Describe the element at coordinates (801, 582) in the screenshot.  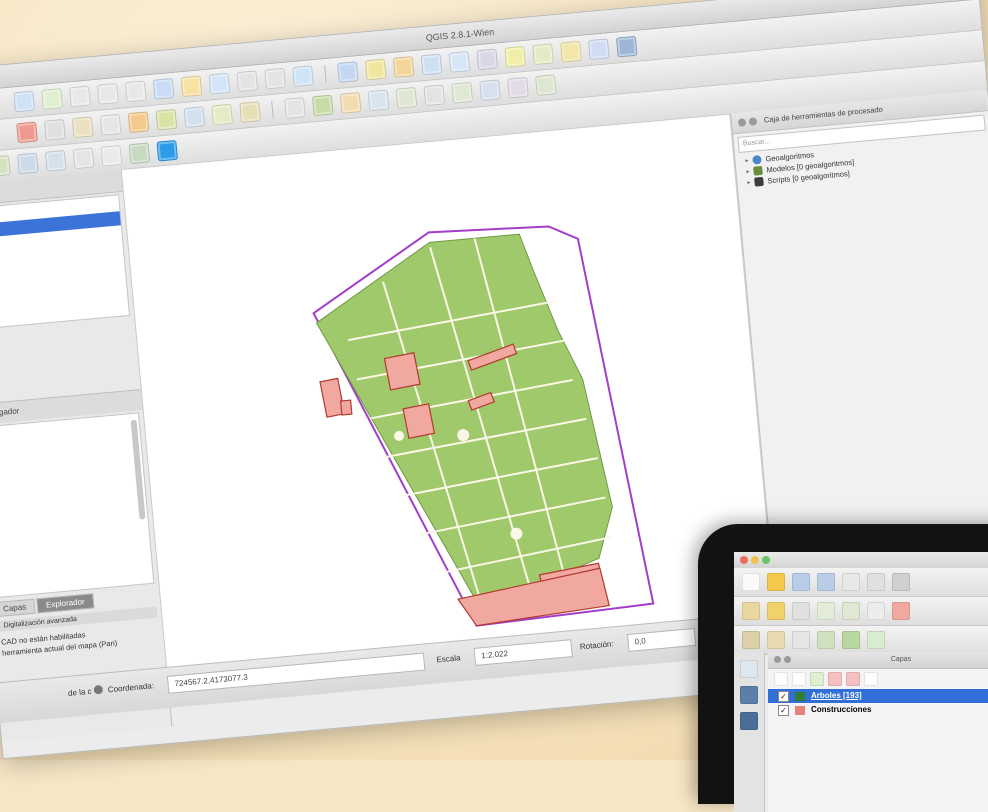
I see `save-project-icon` at that location.